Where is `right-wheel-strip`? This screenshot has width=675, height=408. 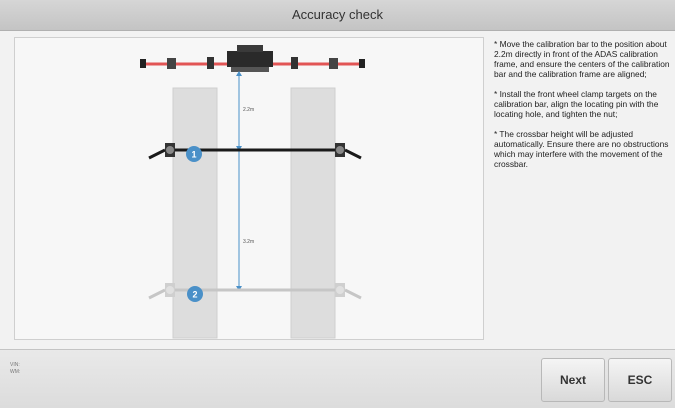 right-wheel-strip is located at coordinates (313, 213).